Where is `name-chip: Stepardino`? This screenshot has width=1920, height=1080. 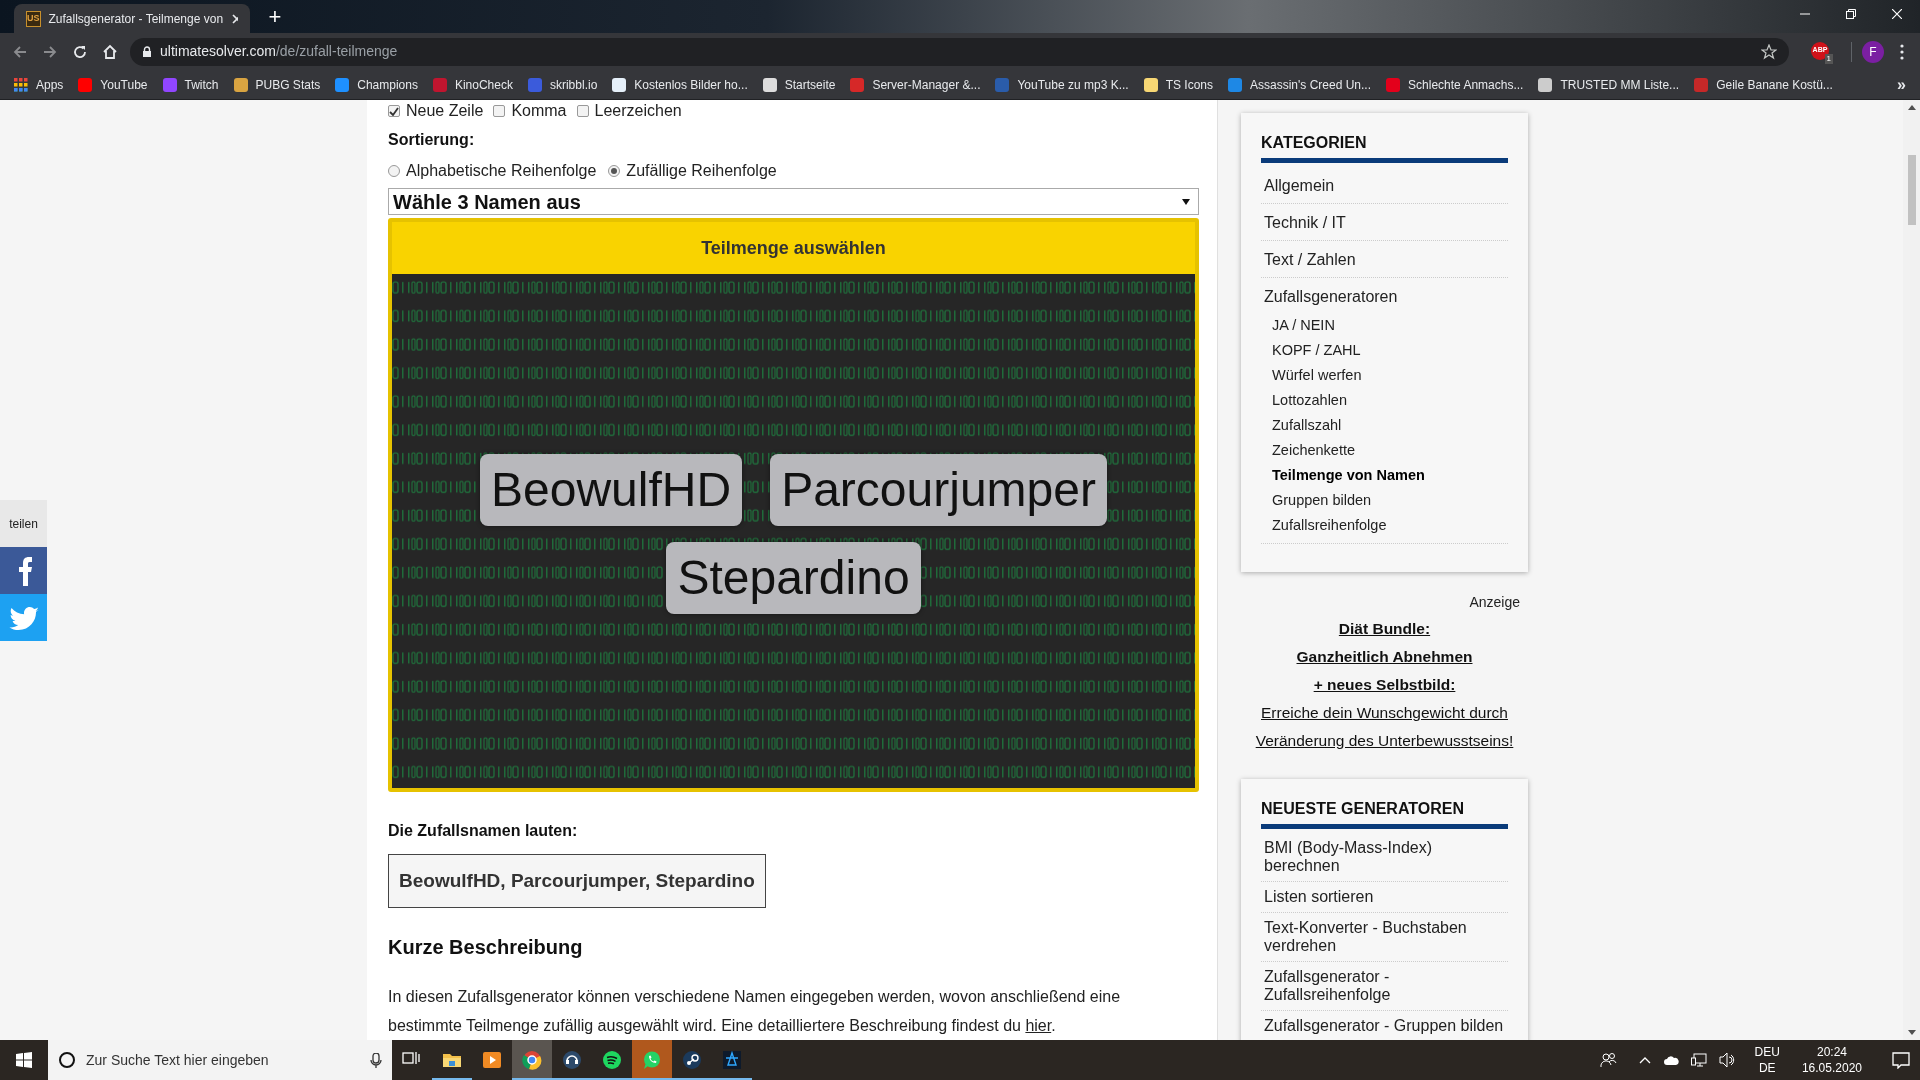
name-chip: Stepardino is located at coordinates (793, 578).